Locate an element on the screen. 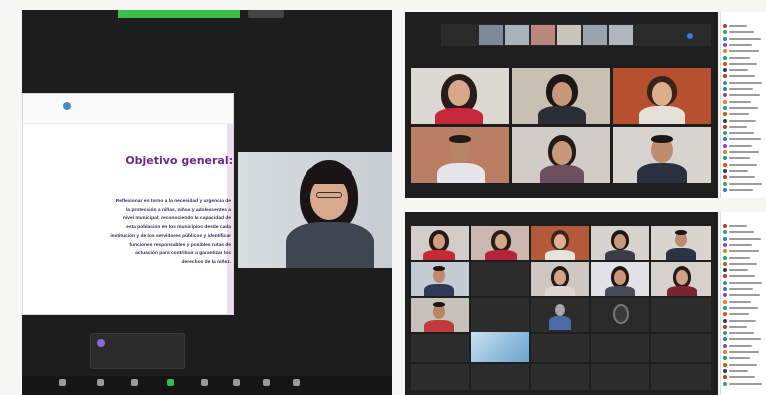 The height and width of the screenshot is (395, 766). strip-next-icon is located at coordinates (690, 36).